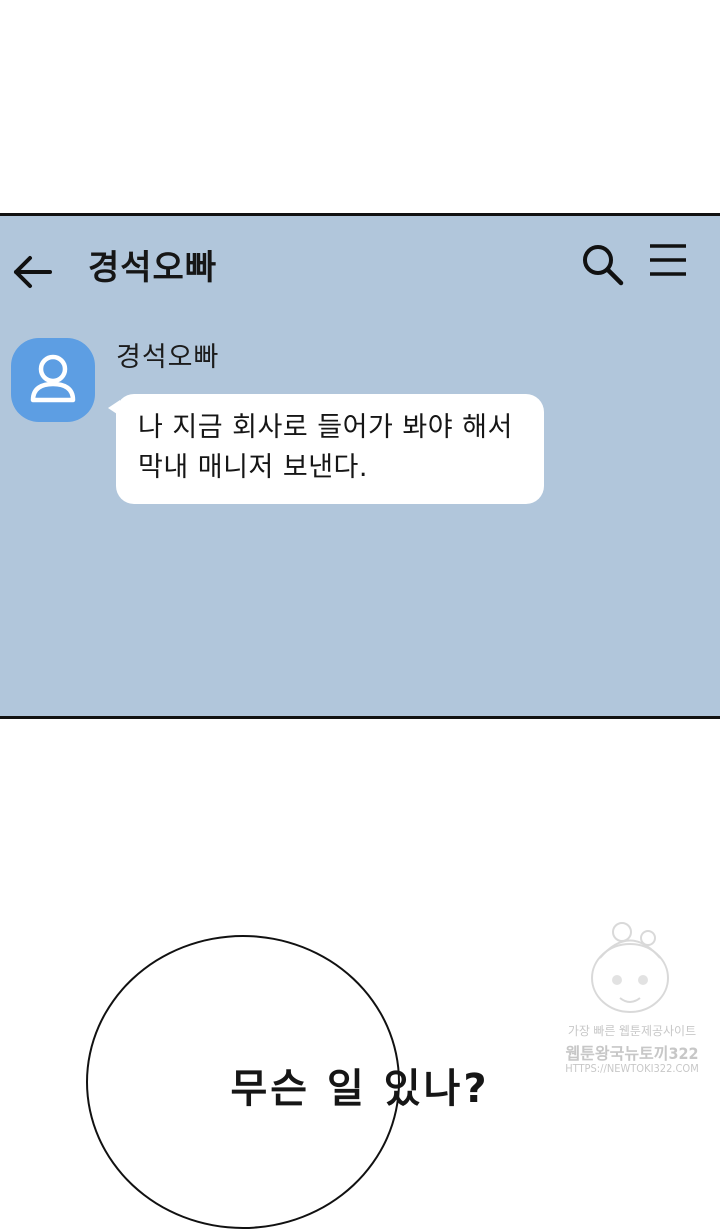 The image size is (720, 1229). I want to click on message-line: 나 지금 회사로 들어가 봐야 해서, so click(325, 427).